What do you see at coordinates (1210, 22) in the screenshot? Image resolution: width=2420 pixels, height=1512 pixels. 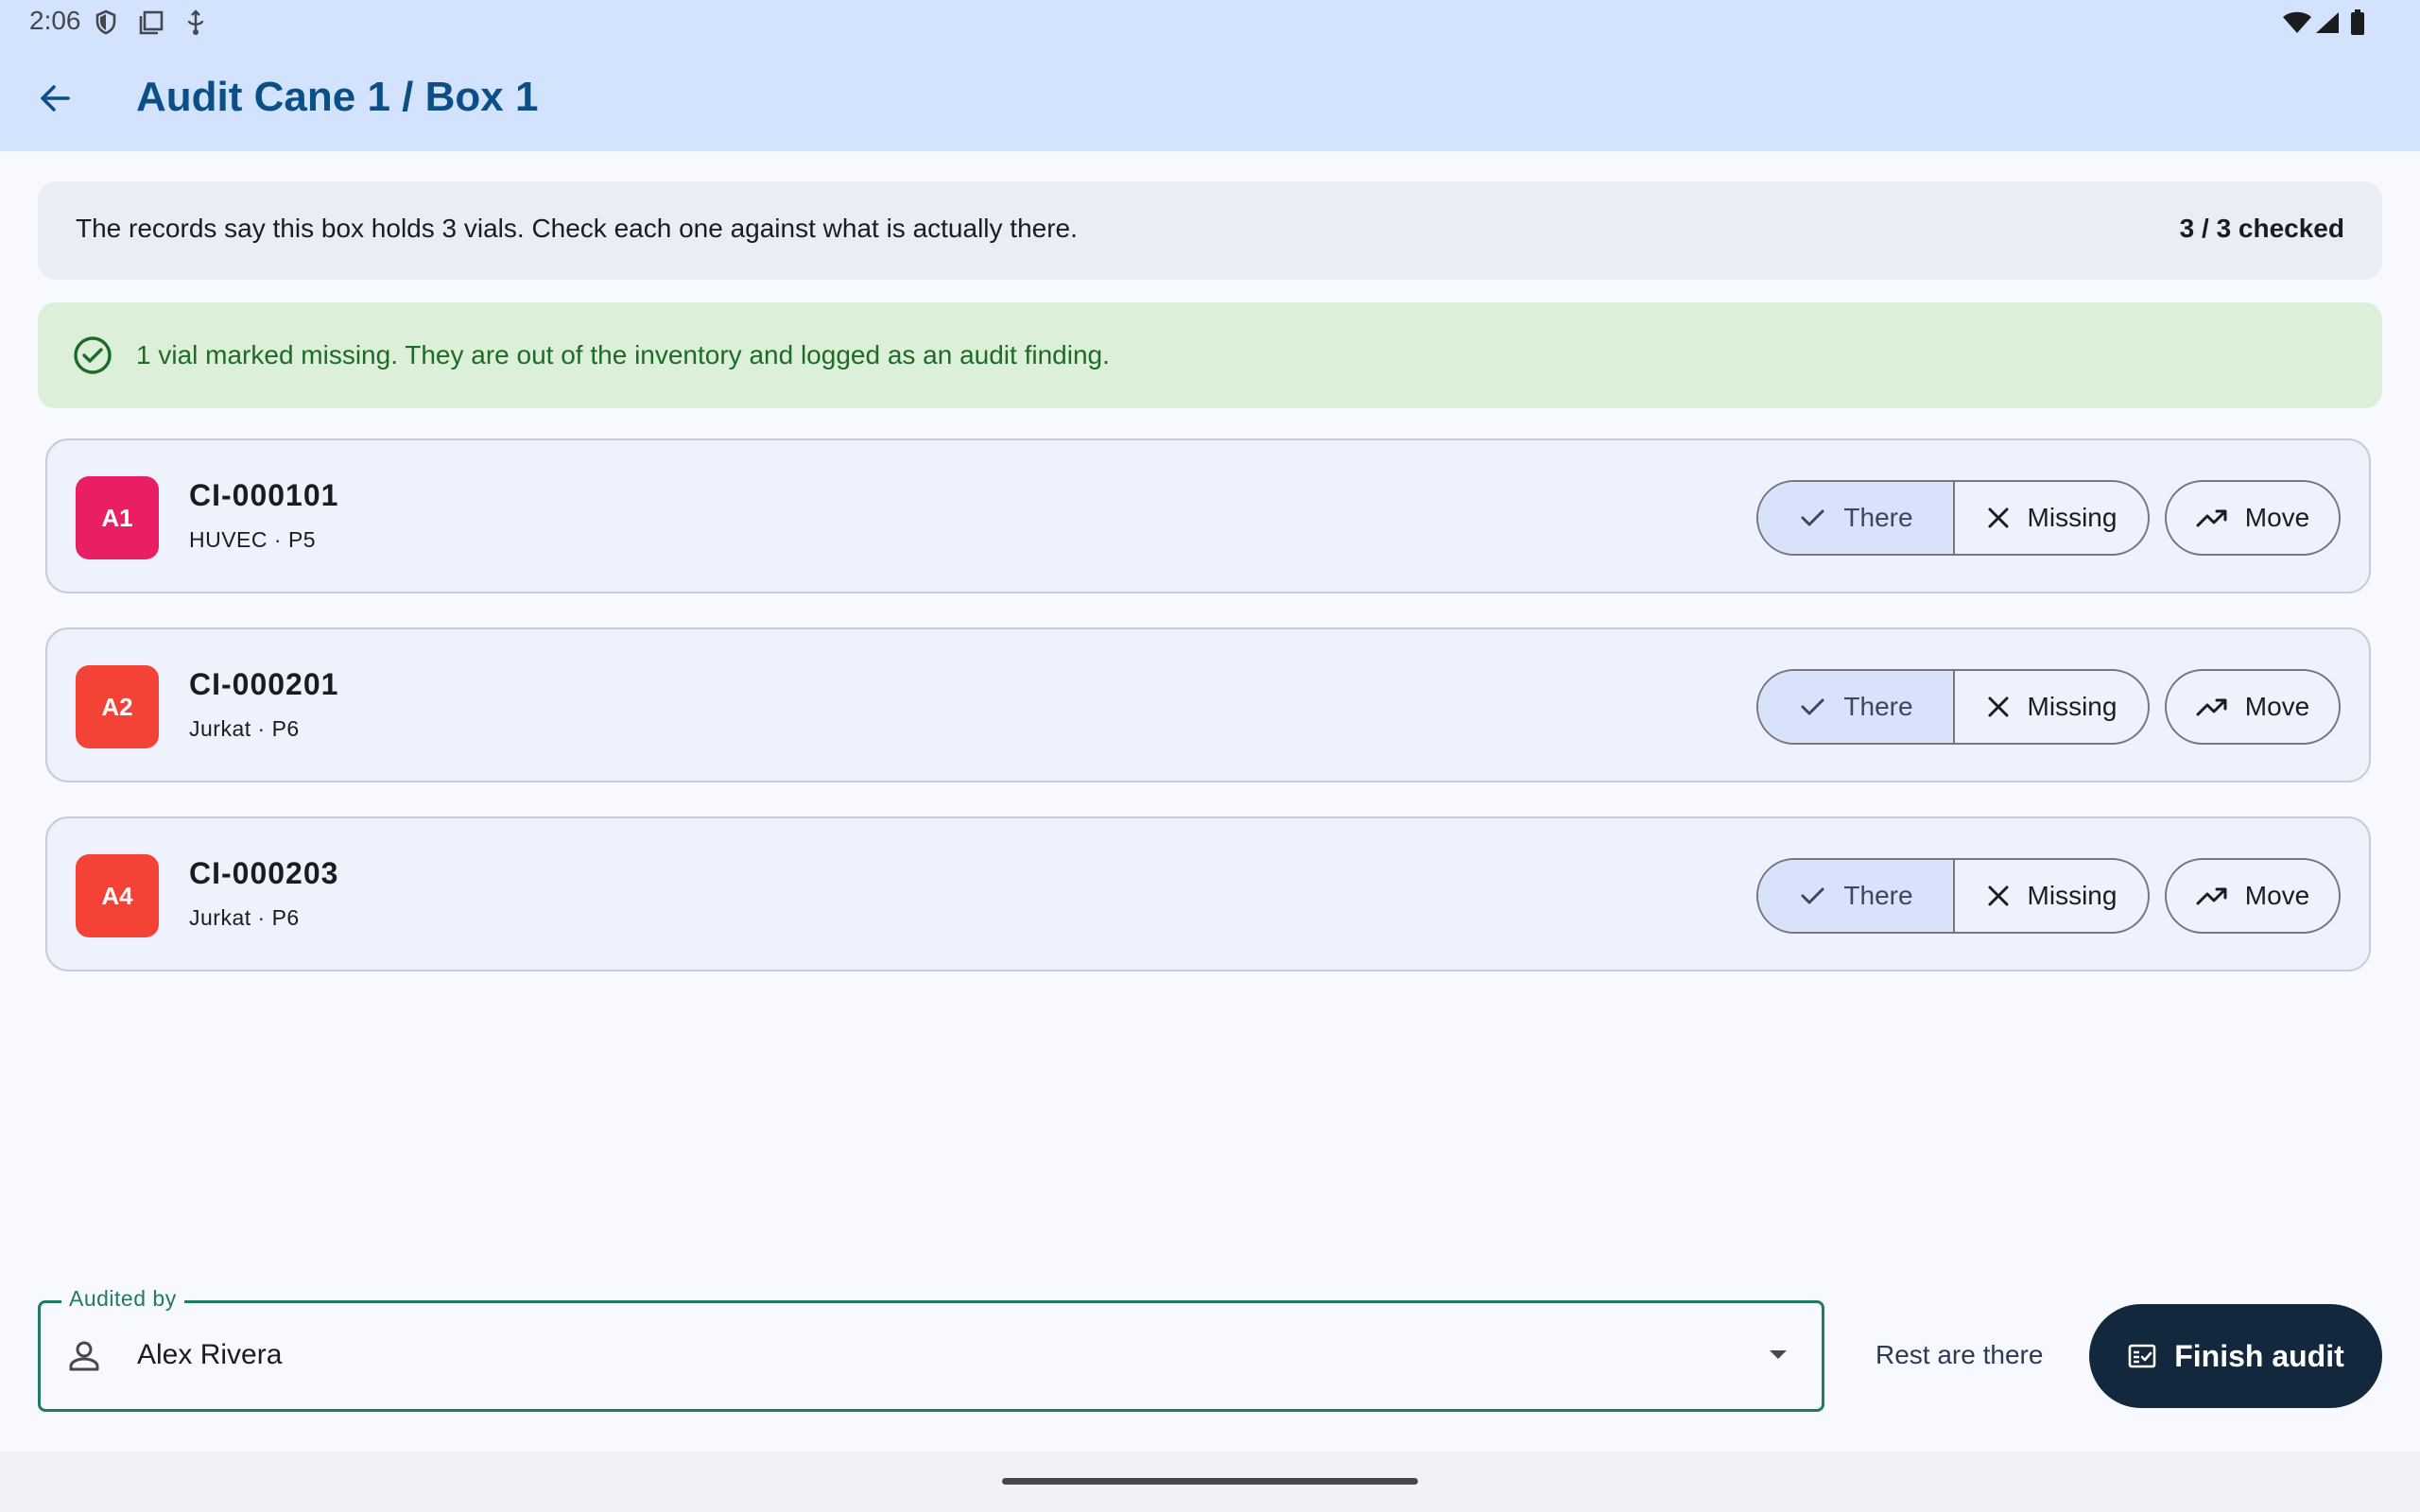 I see `status-bar: 2:06` at bounding box center [1210, 22].